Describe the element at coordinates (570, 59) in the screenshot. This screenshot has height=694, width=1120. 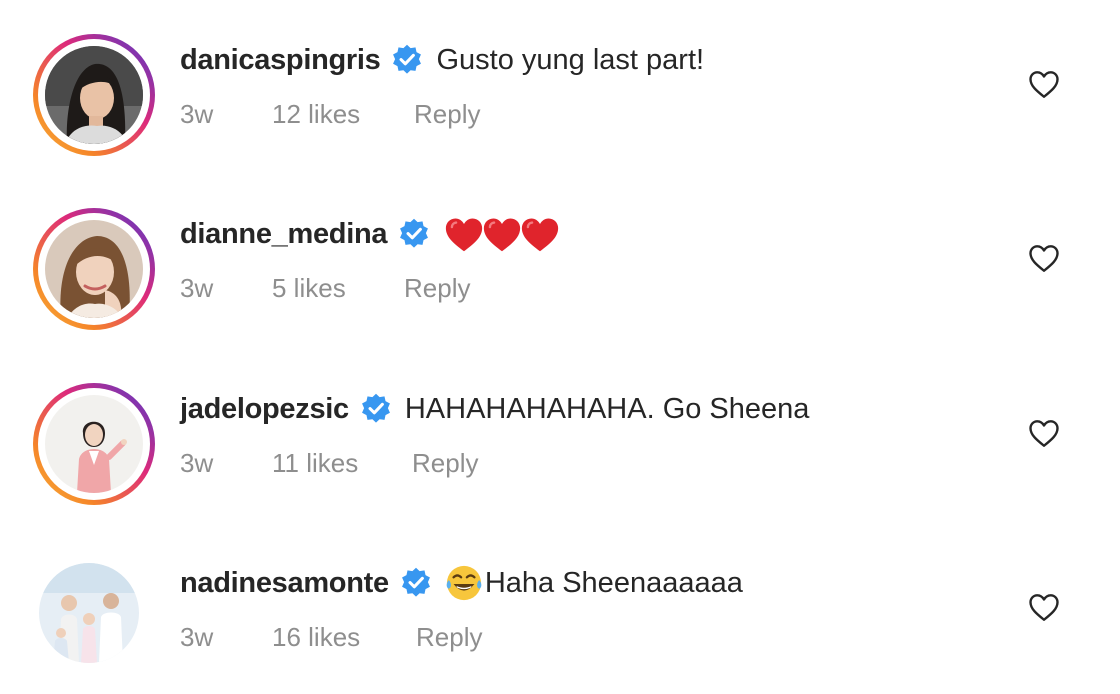
I see `comment-text: Gusto yung last part!` at that location.